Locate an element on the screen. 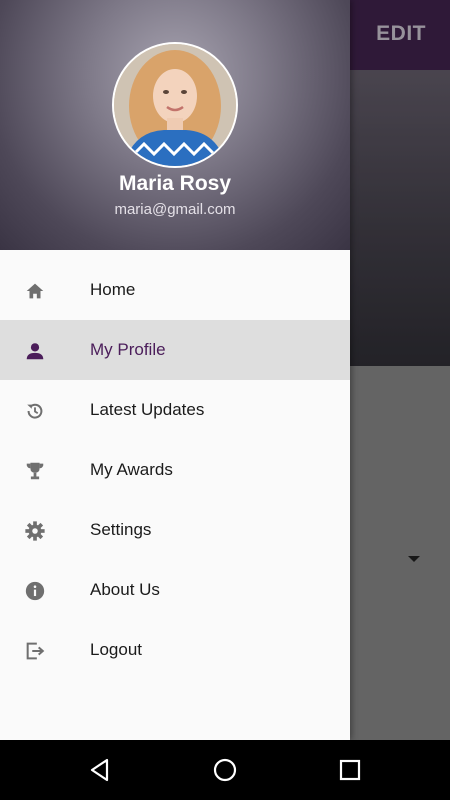 Image resolution: width=450 pixels, height=800 pixels. user-name: Maria Rosy is located at coordinates (175, 183).